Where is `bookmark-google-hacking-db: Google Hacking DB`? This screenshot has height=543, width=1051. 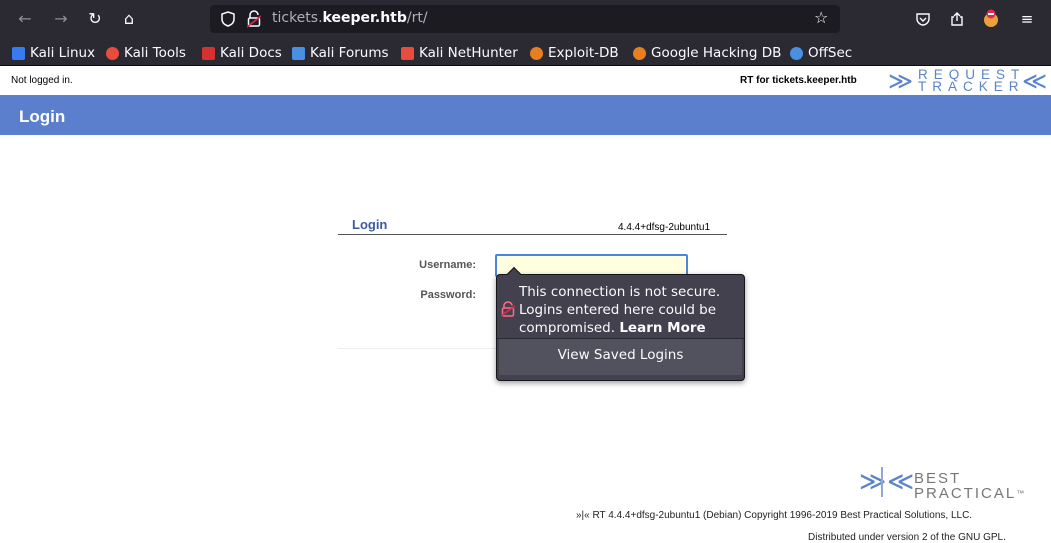 bookmark-google-hacking-db: Google Hacking DB is located at coordinates (707, 53).